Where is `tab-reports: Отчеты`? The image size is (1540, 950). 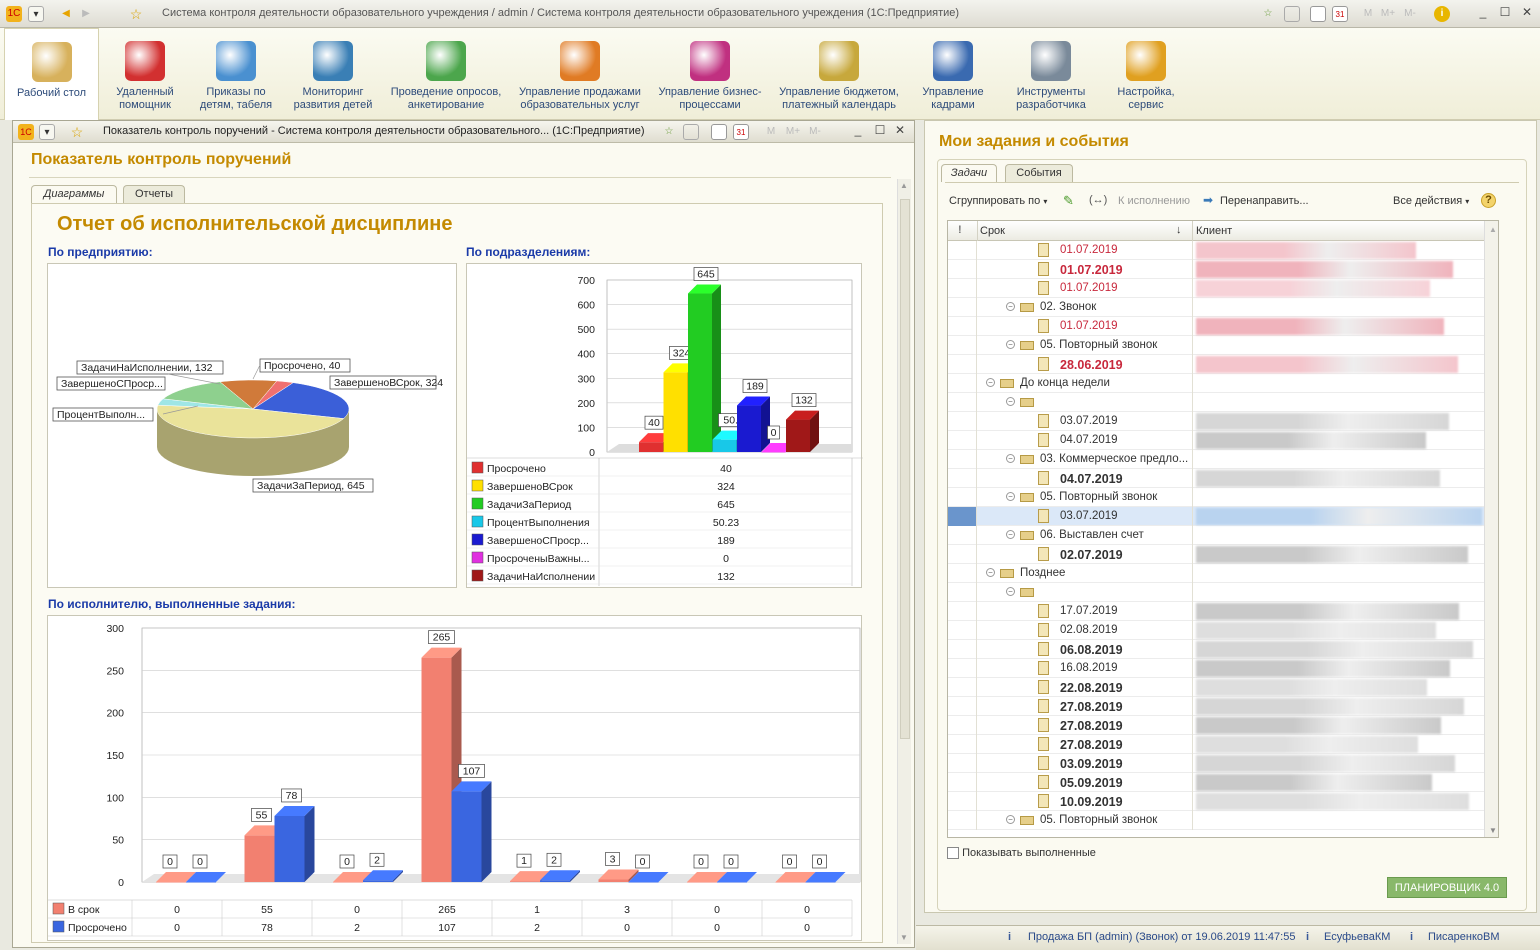
tab-reports: Отчеты is located at coordinates (154, 194).